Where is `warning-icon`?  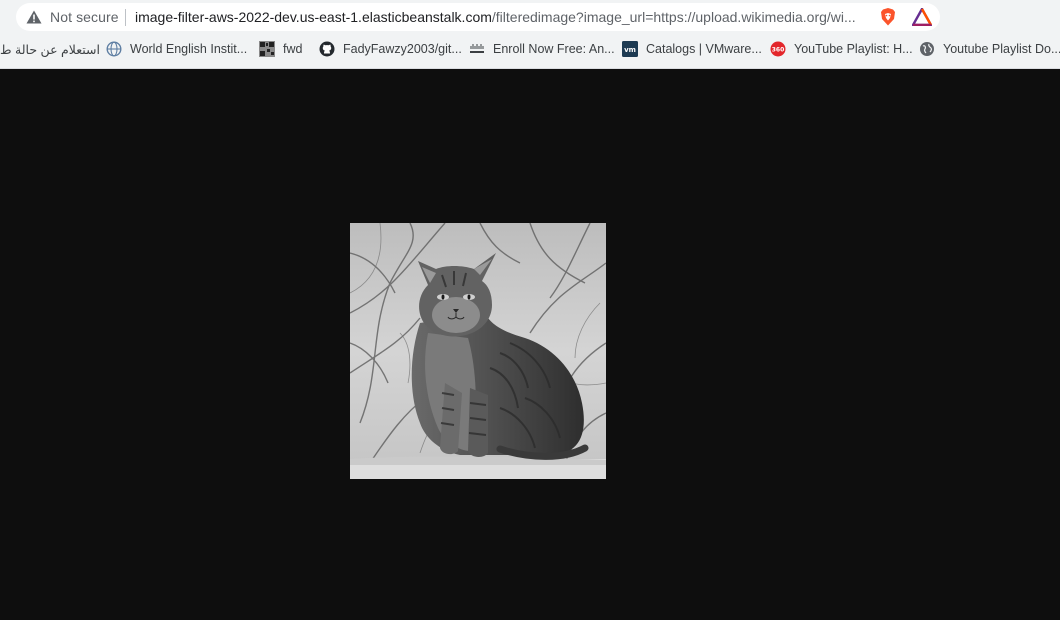 warning-icon is located at coordinates (34, 17).